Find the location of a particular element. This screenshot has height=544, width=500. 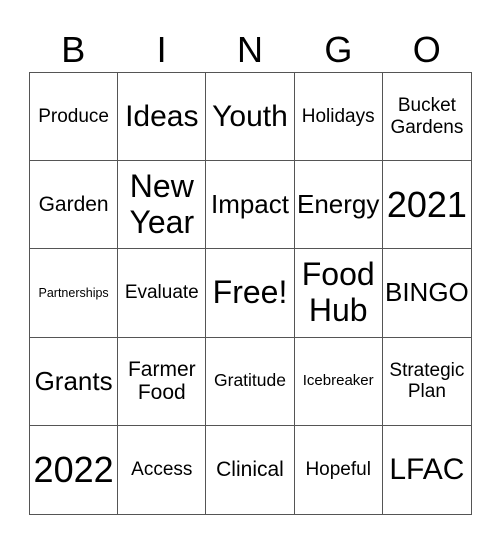

bingo-header: B I N G O is located at coordinates (250, 50).